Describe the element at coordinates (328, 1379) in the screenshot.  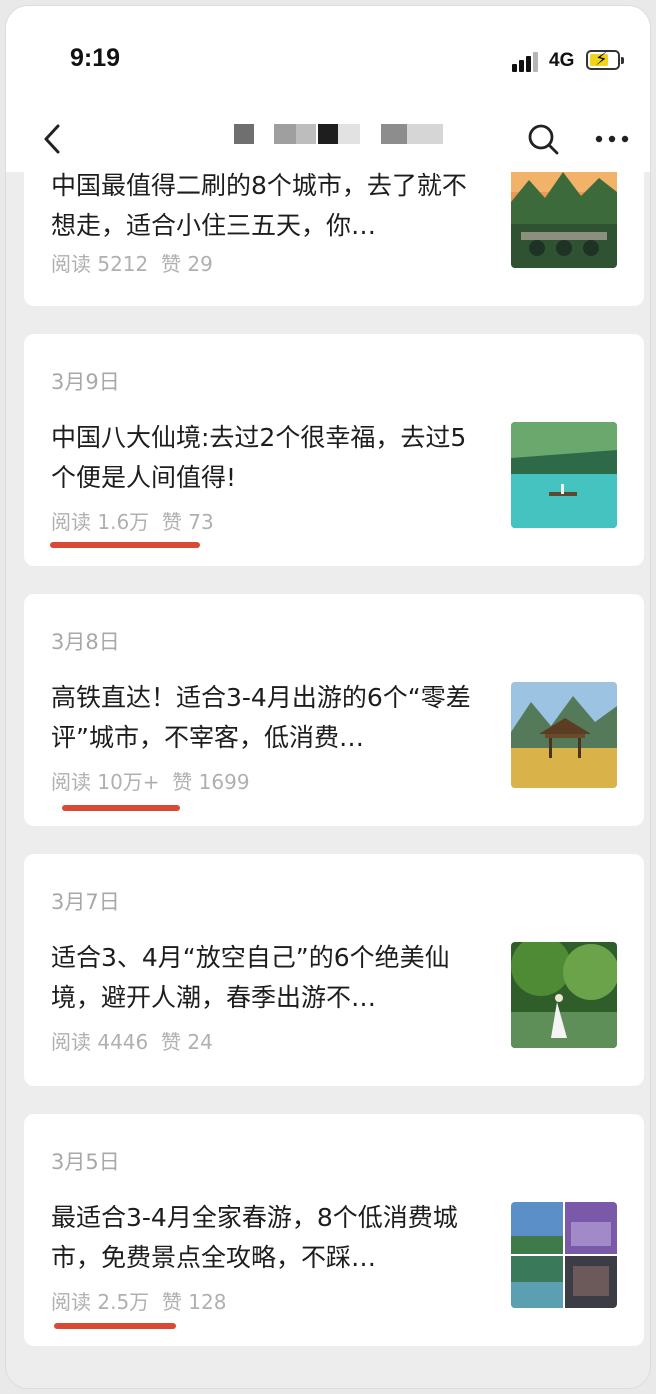
I see `bottom-spacer` at that location.